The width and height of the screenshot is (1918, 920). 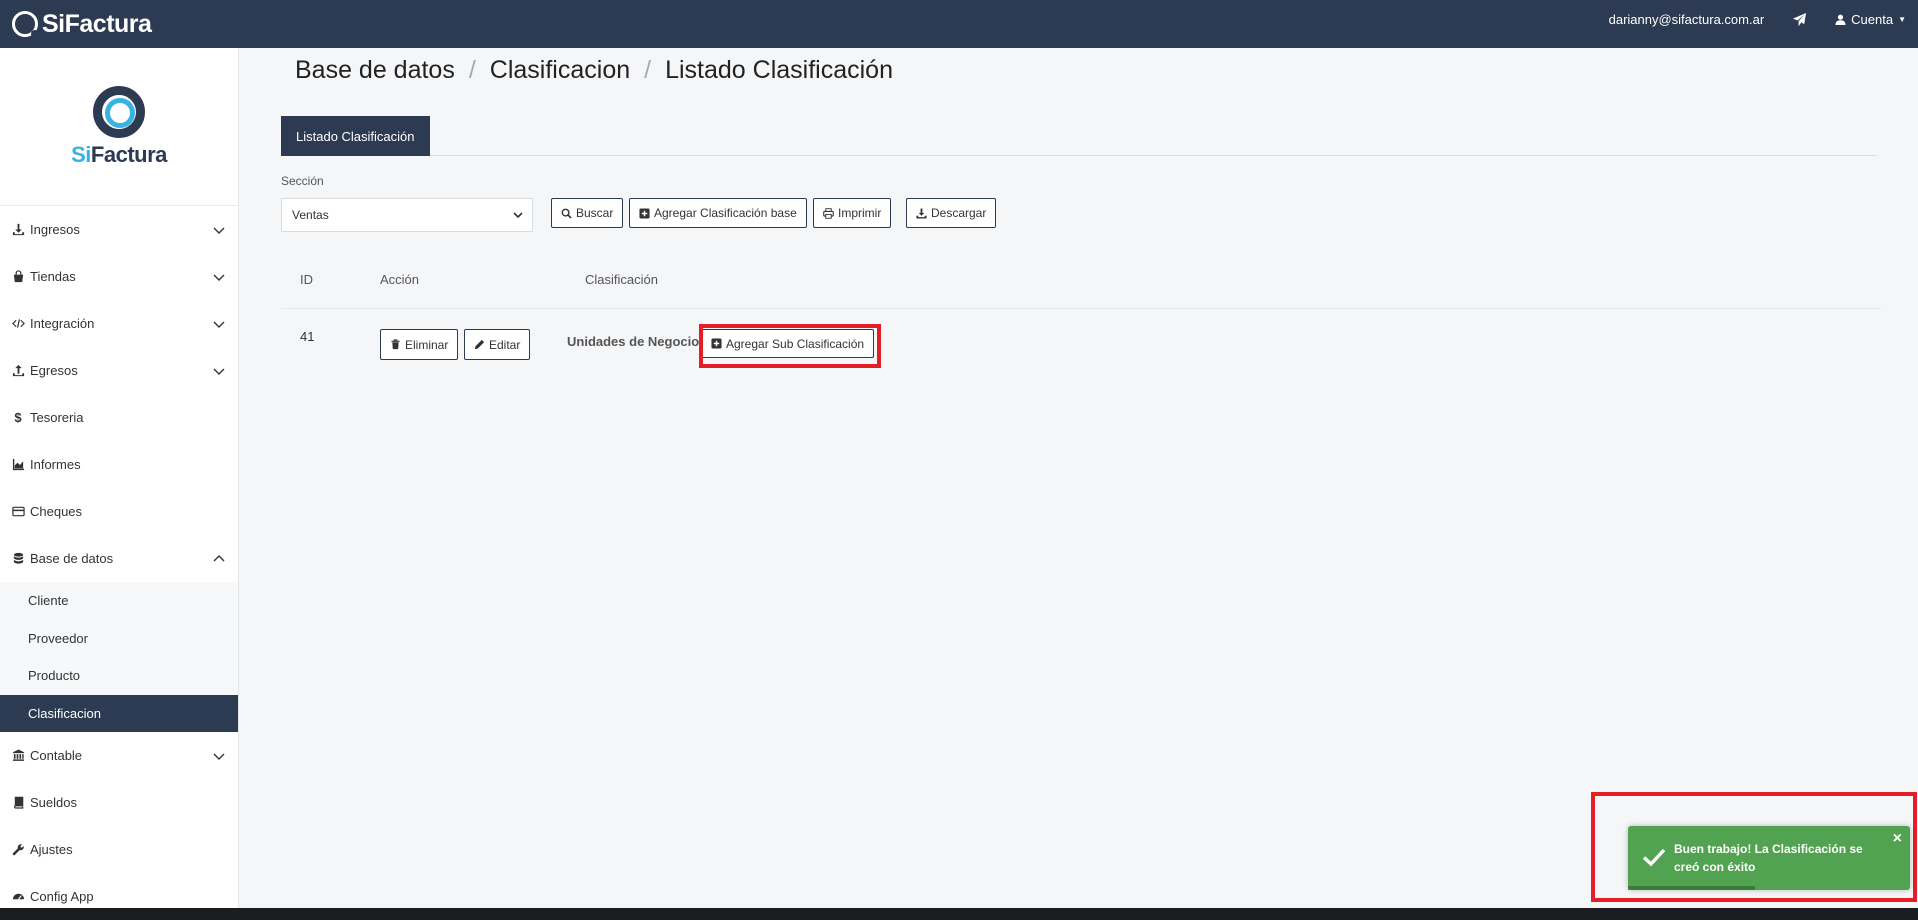 What do you see at coordinates (119, 849) in the screenshot?
I see `sidebar-item-ajustes: Ajustes` at bounding box center [119, 849].